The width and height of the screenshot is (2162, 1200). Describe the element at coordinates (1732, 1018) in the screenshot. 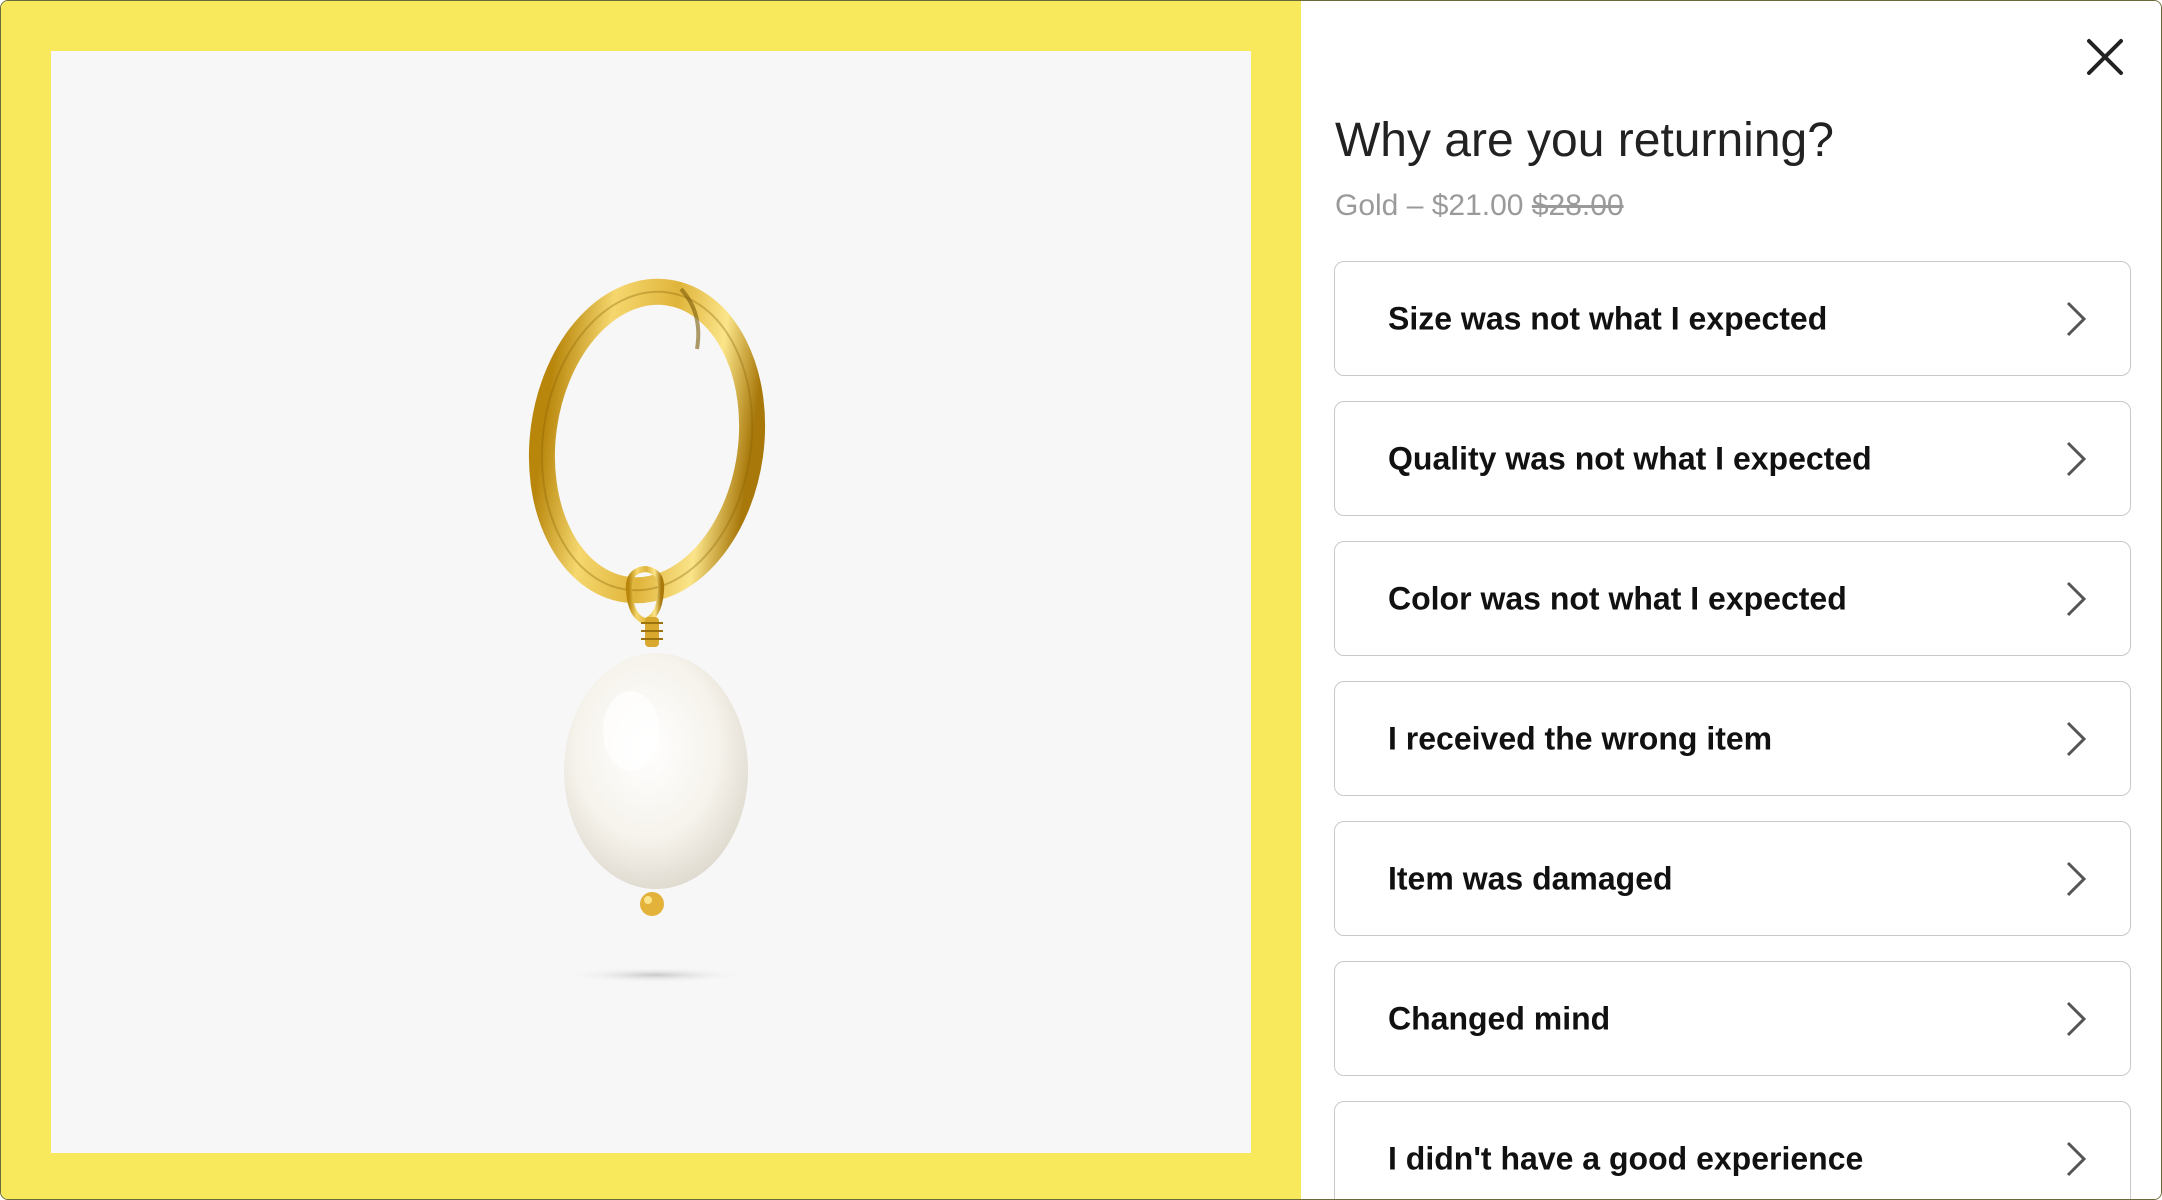

I see `reason-option-changed-mind: Changed mind` at that location.